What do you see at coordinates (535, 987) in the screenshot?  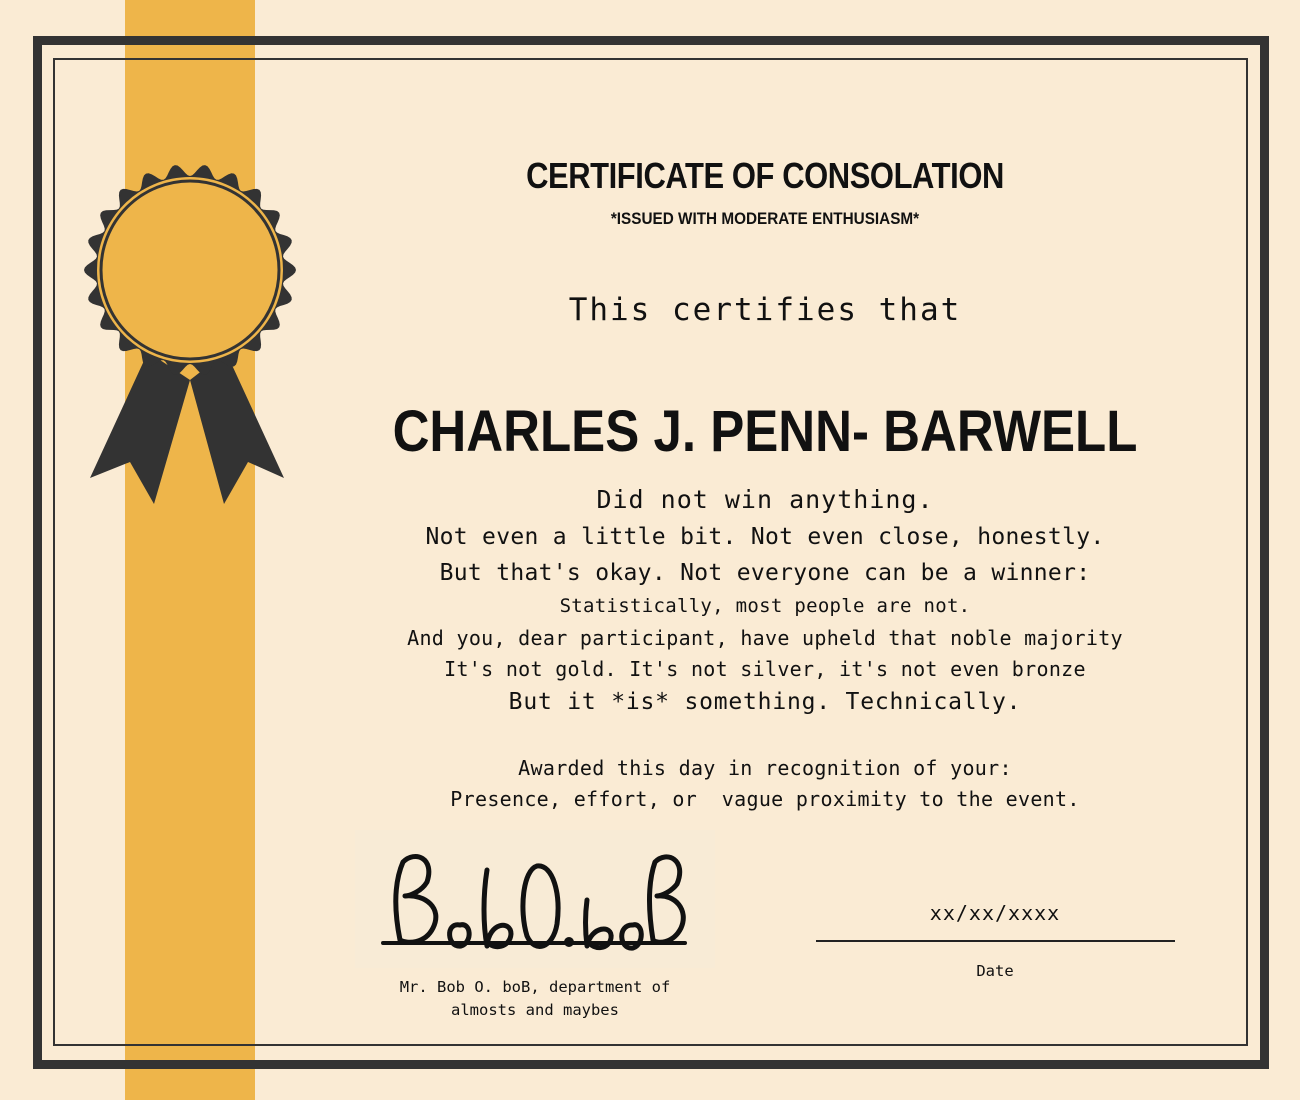 I see `signature-caption-line: Mr. Bob O. boB, department of` at bounding box center [535, 987].